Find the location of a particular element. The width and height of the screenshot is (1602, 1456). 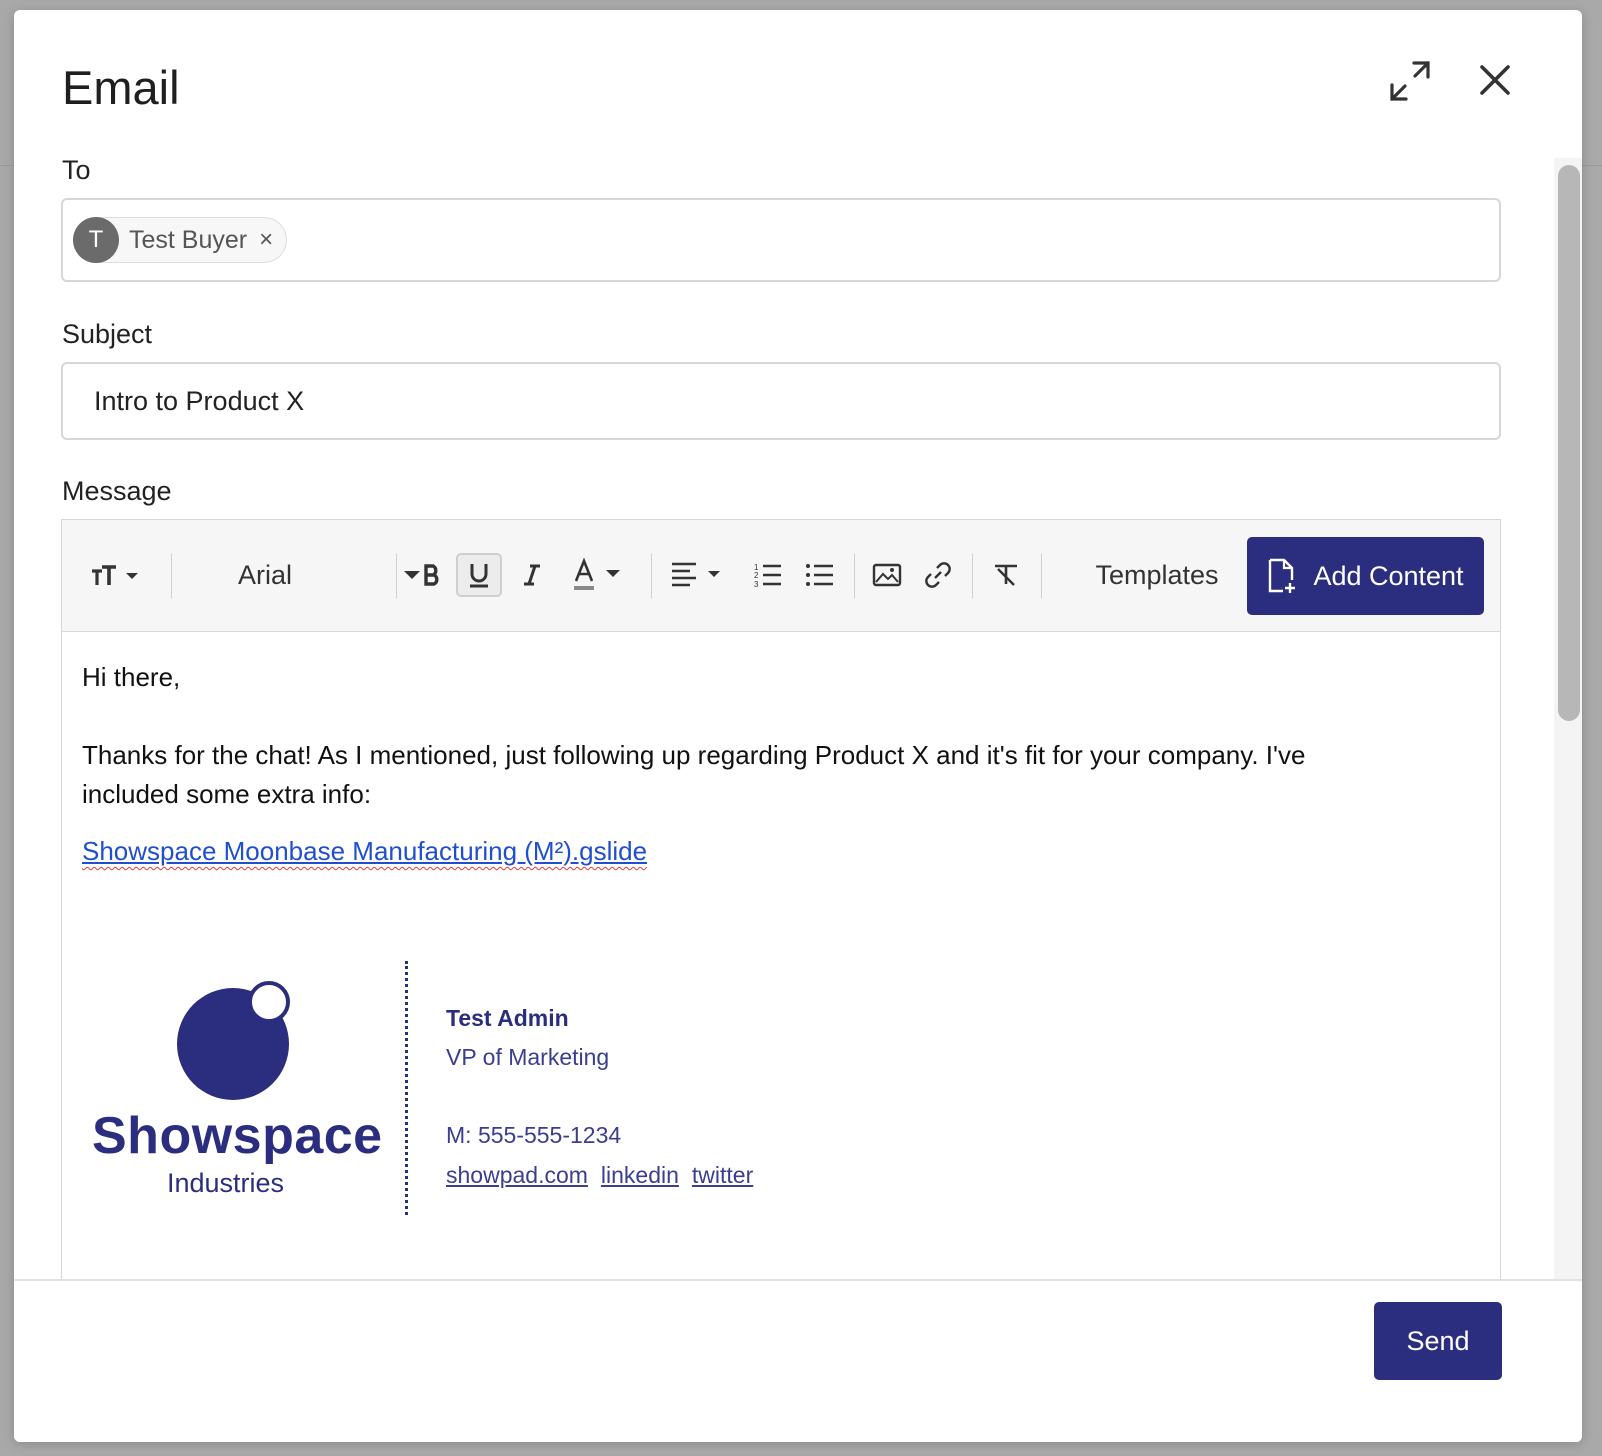

text-color-icon is located at coordinates (597, 573).